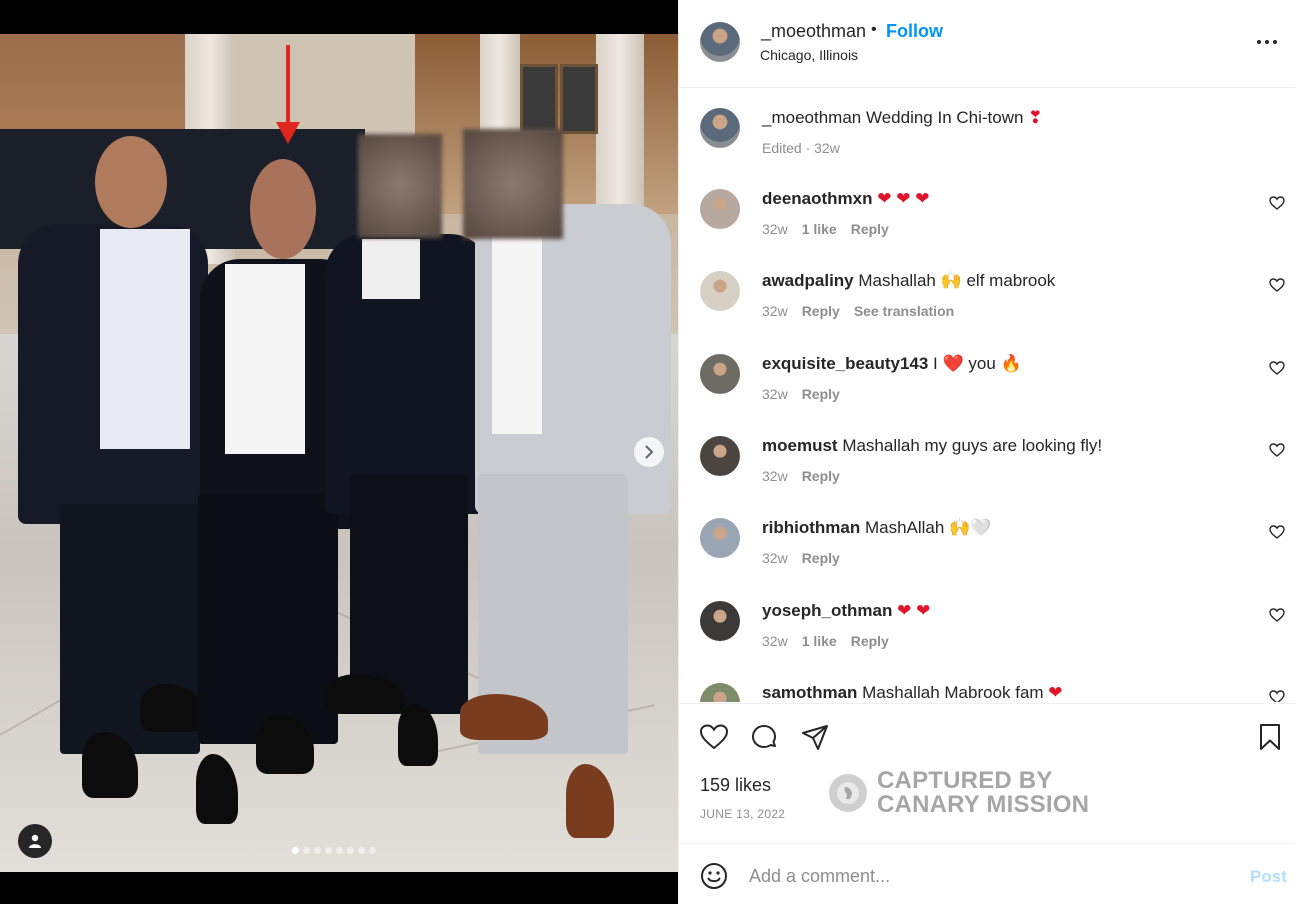 This screenshot has height=904, width=1295. I want to click on watermark: CAPTURED BY CANARY MISSION, so click(959, 793).